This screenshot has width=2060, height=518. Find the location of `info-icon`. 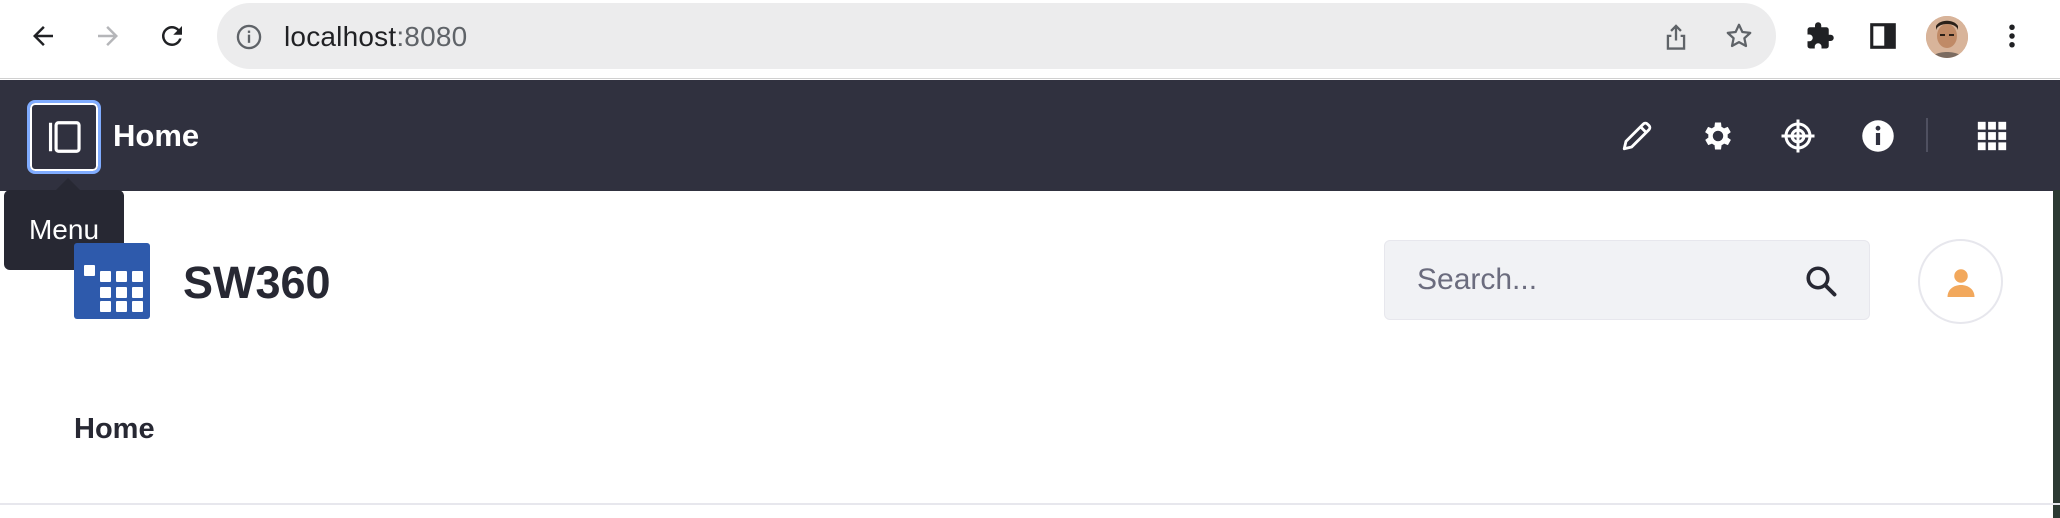

info-icon is located at coordinates (1878, 136).